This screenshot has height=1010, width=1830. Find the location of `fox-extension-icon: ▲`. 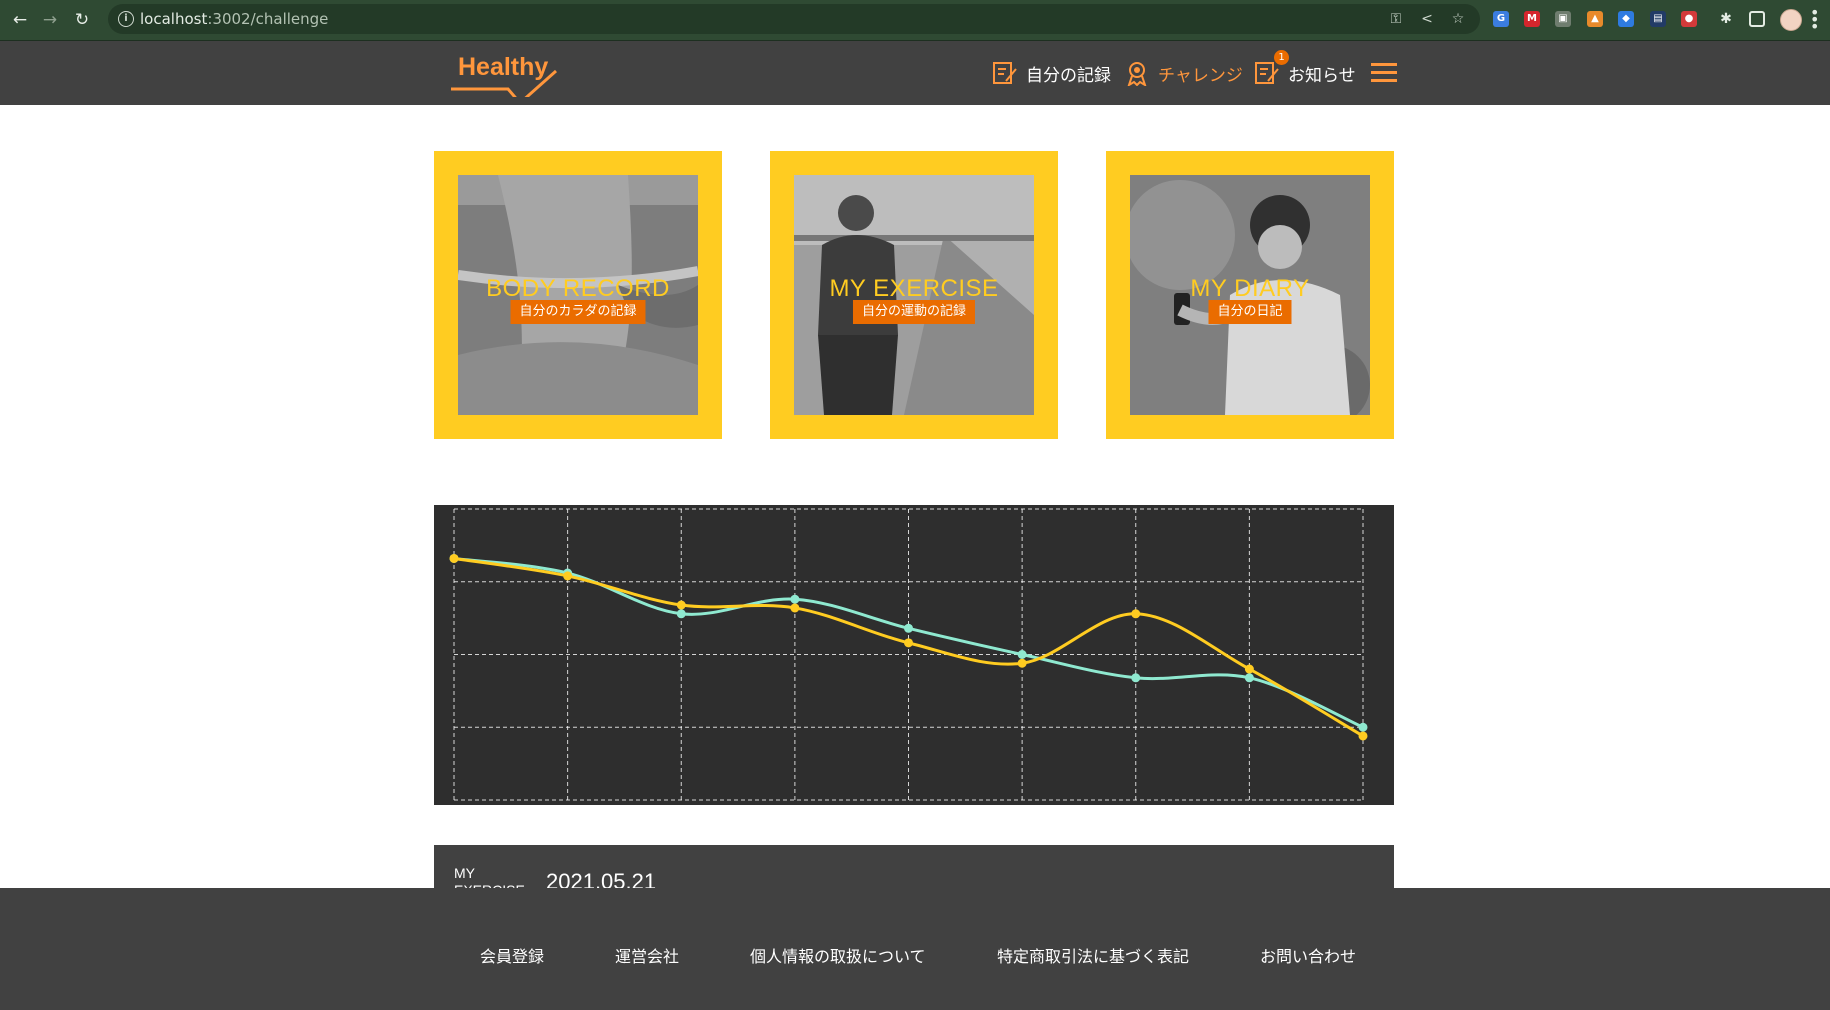

fox-extension-icon: ▲ is located at coordinates (1595, 19).